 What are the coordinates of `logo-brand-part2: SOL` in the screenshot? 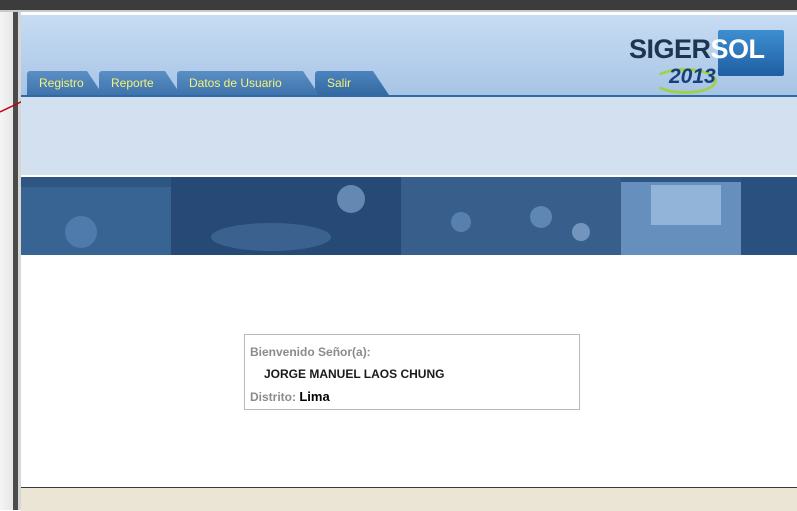 It's located at (738, 49).